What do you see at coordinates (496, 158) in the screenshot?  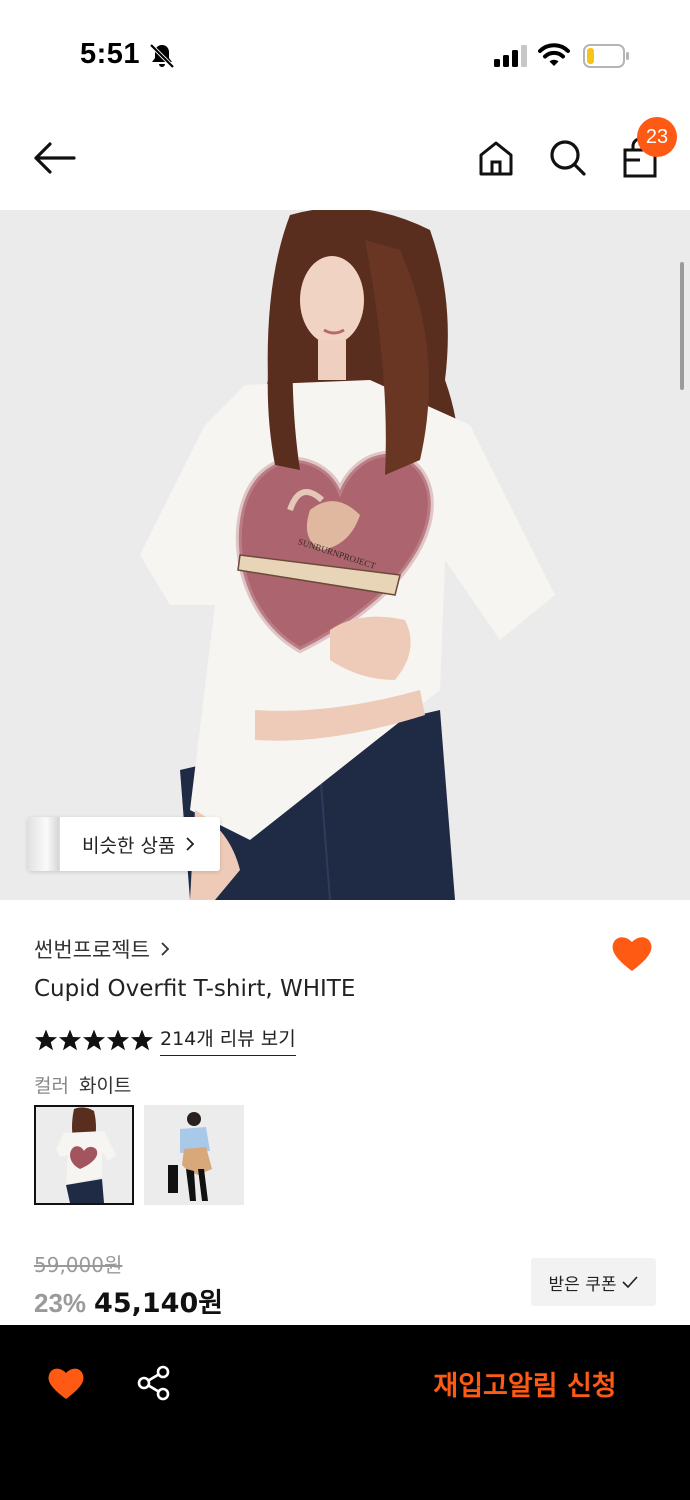 I see `home-icon` at bounding box center [496, 158].